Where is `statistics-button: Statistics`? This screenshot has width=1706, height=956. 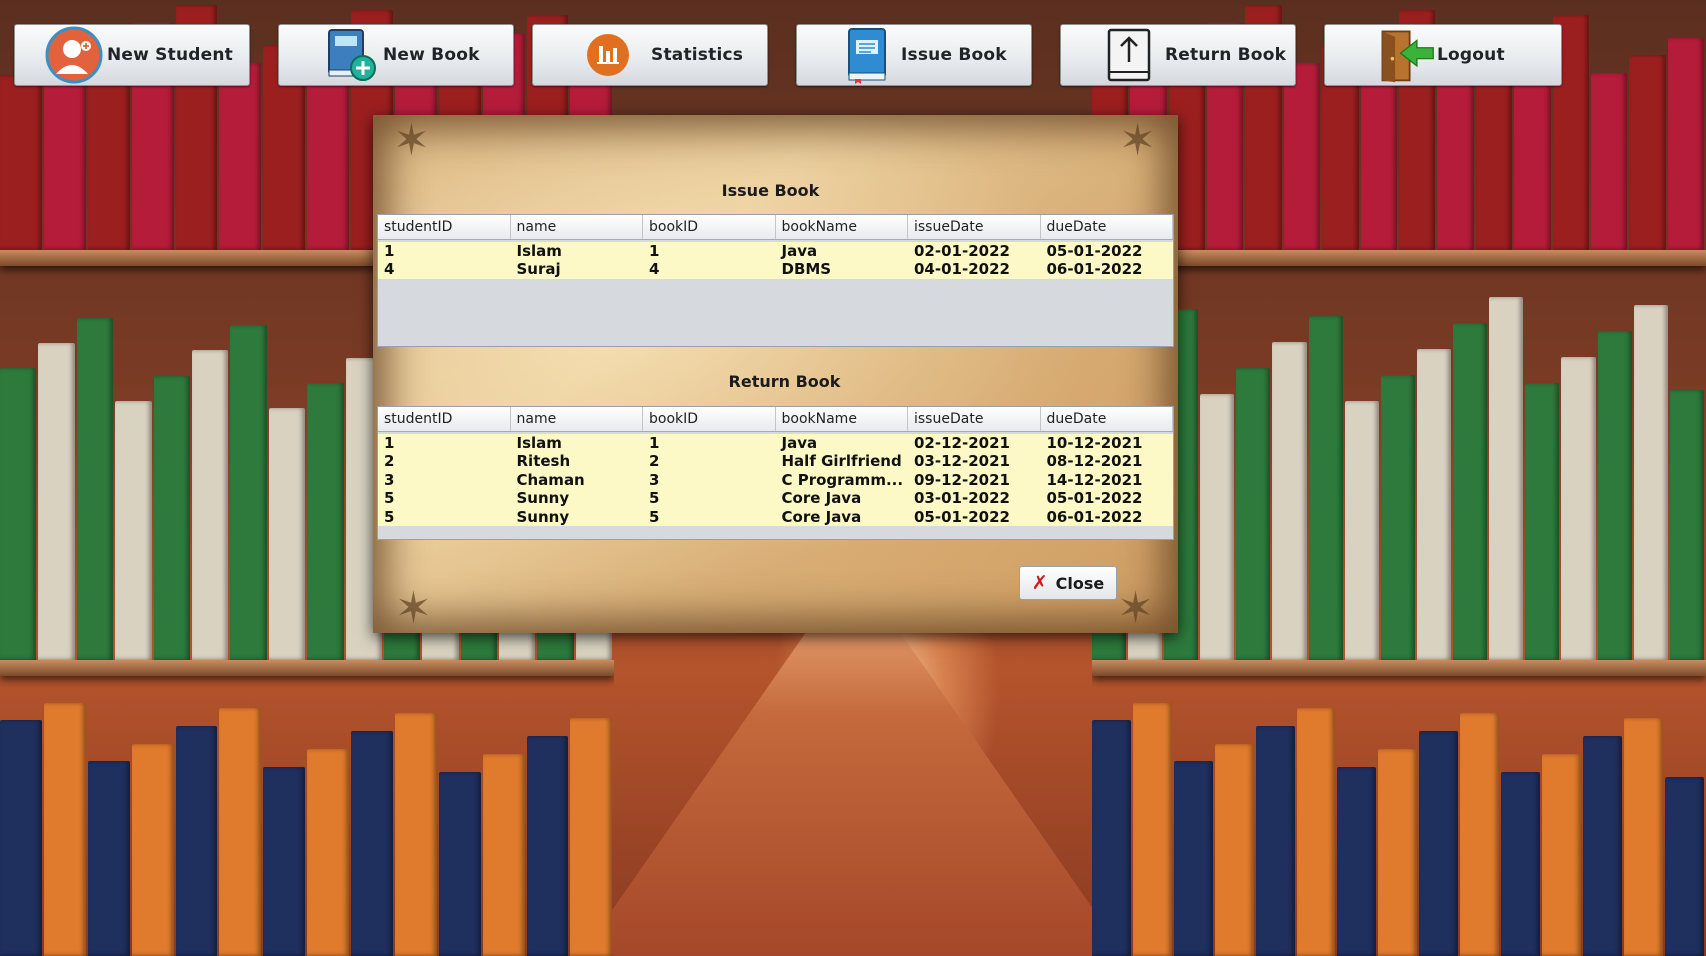 statistics-button: Statistics is located at coordinates (650, 55).